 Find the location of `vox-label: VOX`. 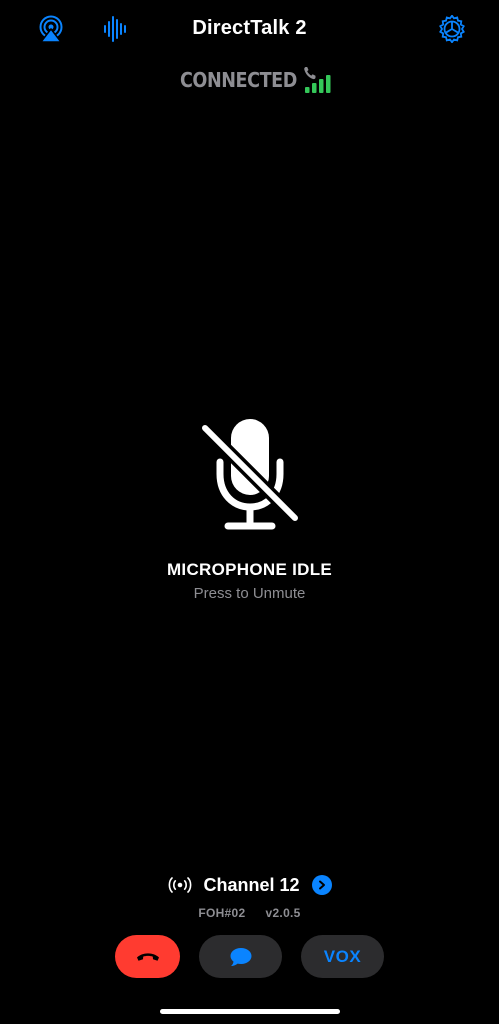

vox-label: VOX is located at coordinates (342, 956).